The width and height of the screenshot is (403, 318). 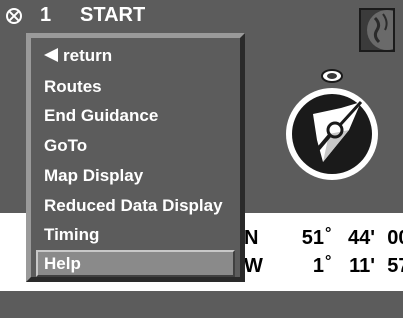 What do you see at coordinates (361, 238) in the screenshot?
I see `latitude-minutes: 44'` at bounding box center [361, 238].